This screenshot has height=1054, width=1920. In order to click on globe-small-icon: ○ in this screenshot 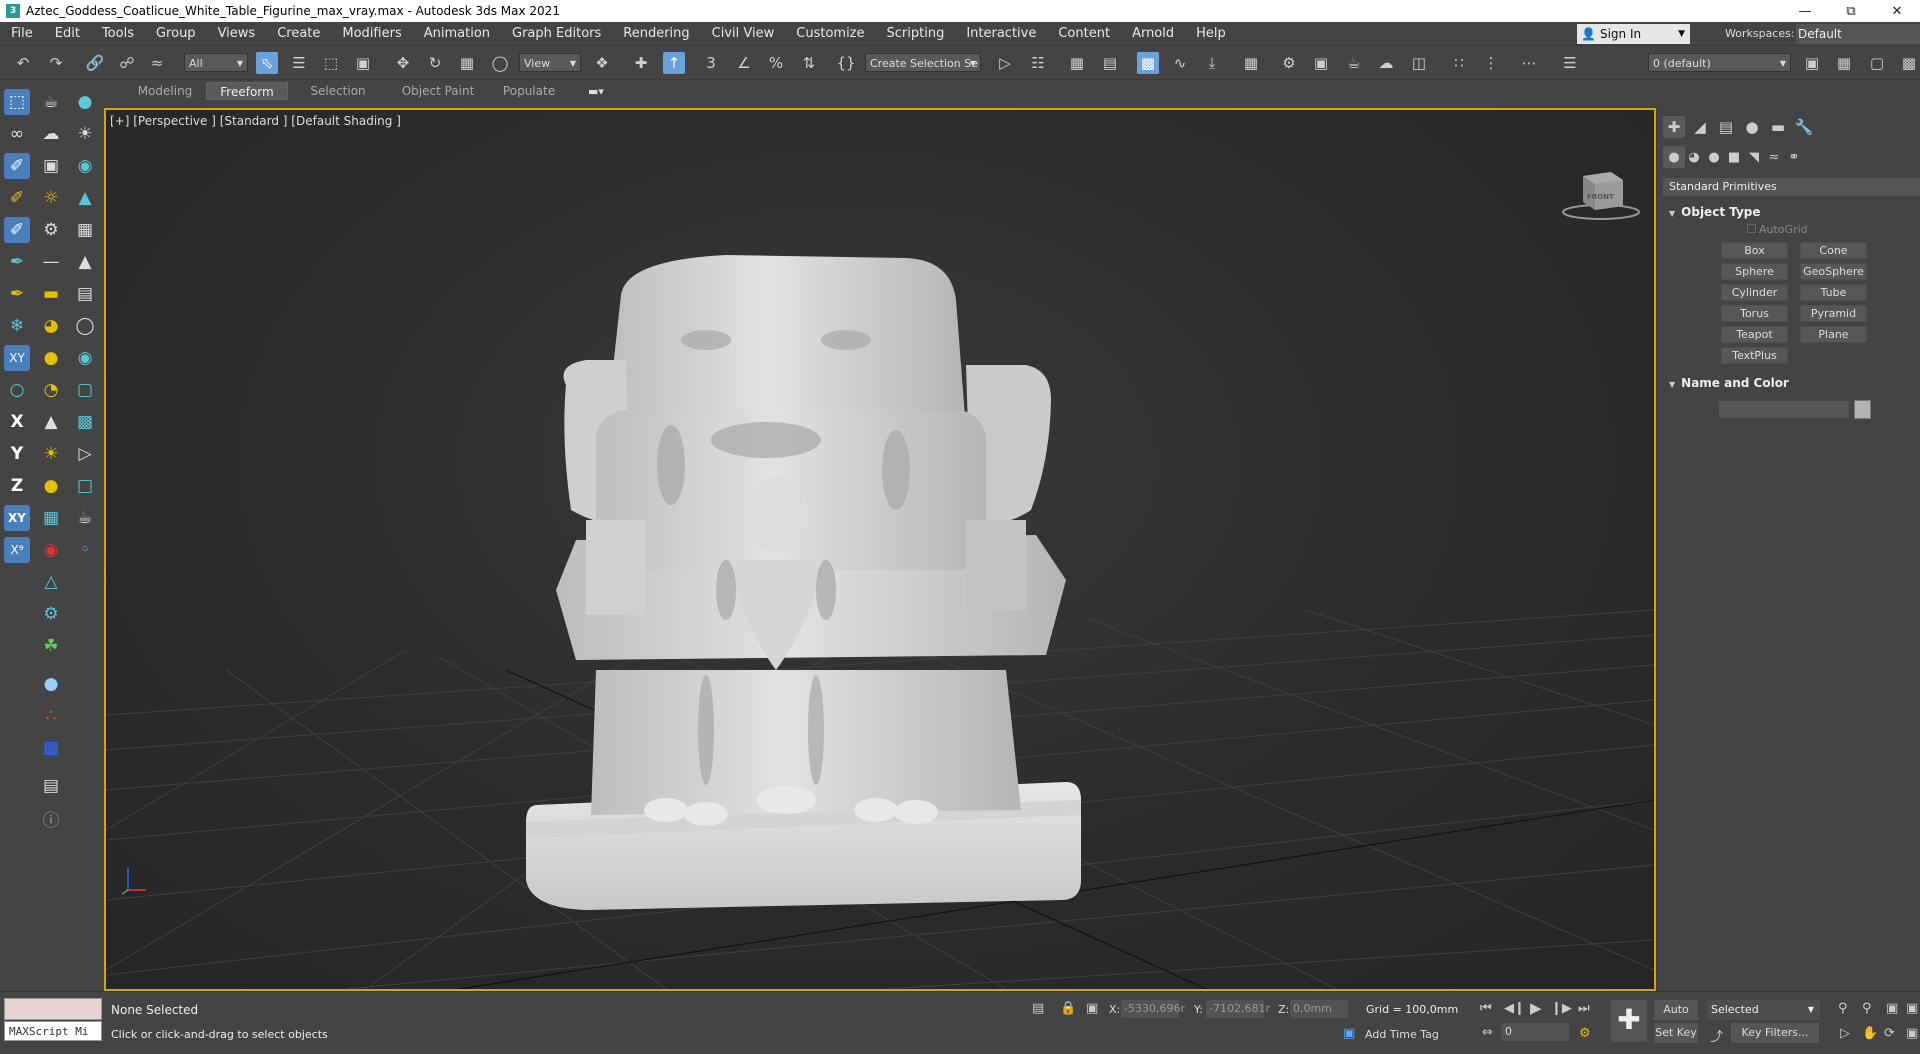, I will do `click(17, 390)`.